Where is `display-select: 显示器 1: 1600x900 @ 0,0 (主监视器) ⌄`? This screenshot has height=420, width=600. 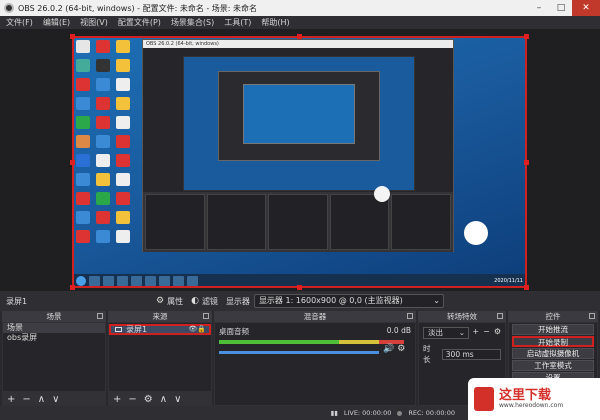 display-select: 显示器 1: 1600x900 @ 0,0 (主监视器) ⌄ is located at coordinates (348, 301).